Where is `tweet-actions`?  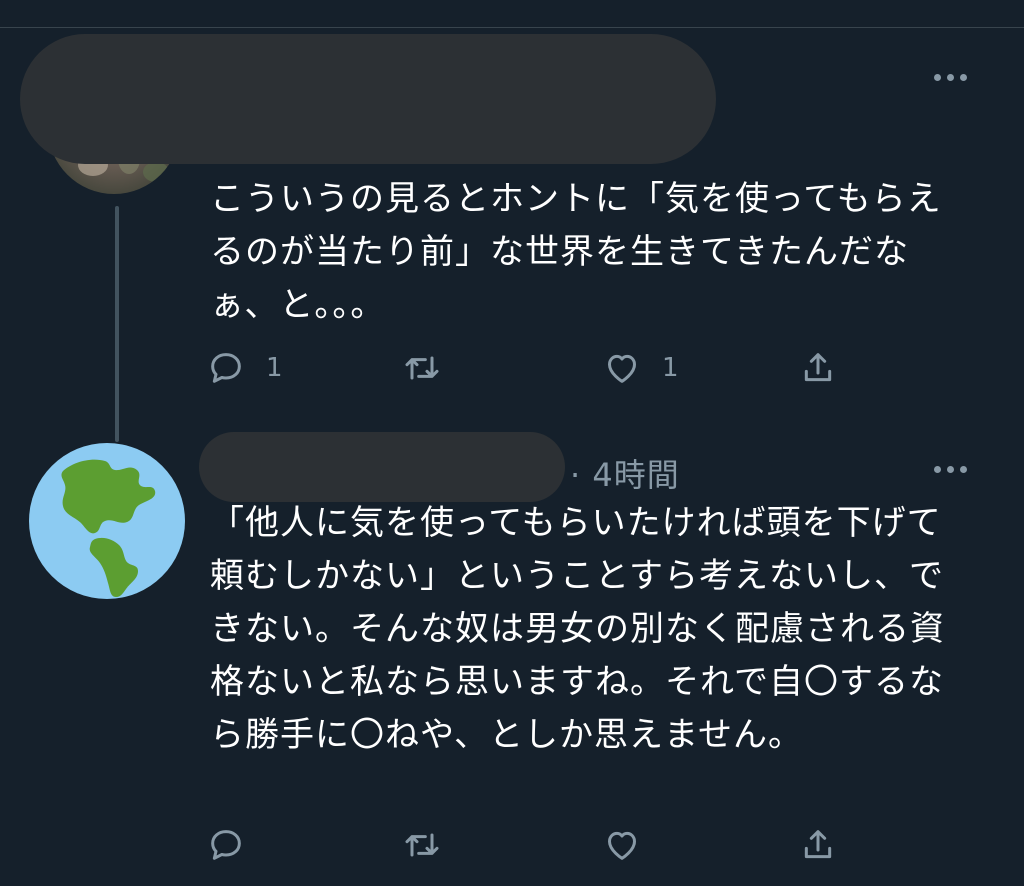
tweet-actions is located at coordinates (526, 845).